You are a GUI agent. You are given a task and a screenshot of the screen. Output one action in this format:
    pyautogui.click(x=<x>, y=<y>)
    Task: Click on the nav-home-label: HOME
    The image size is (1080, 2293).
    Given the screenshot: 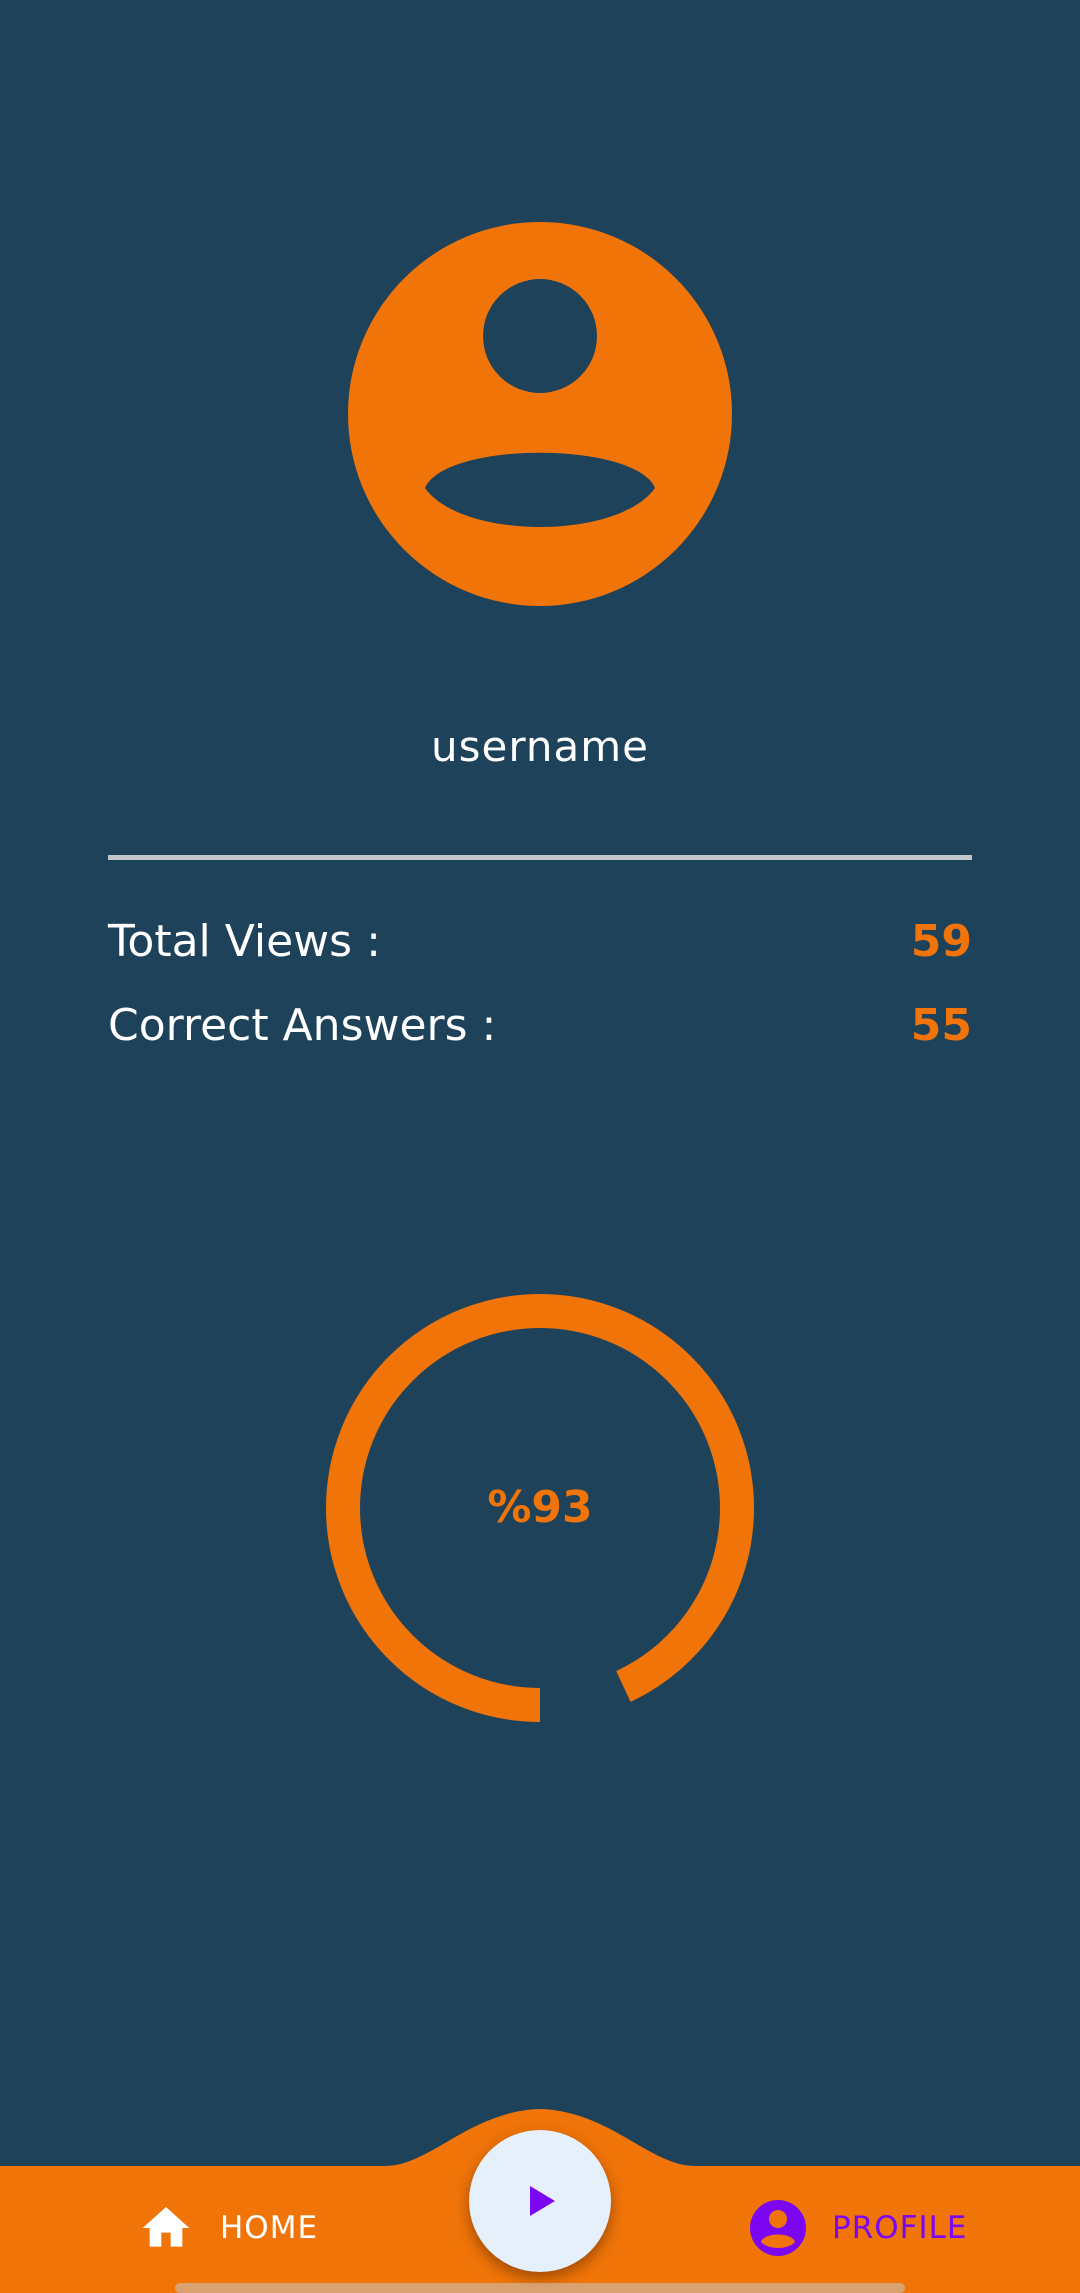 What is the action you would take?
    pyautogui.click(x=269, y=2228)
    